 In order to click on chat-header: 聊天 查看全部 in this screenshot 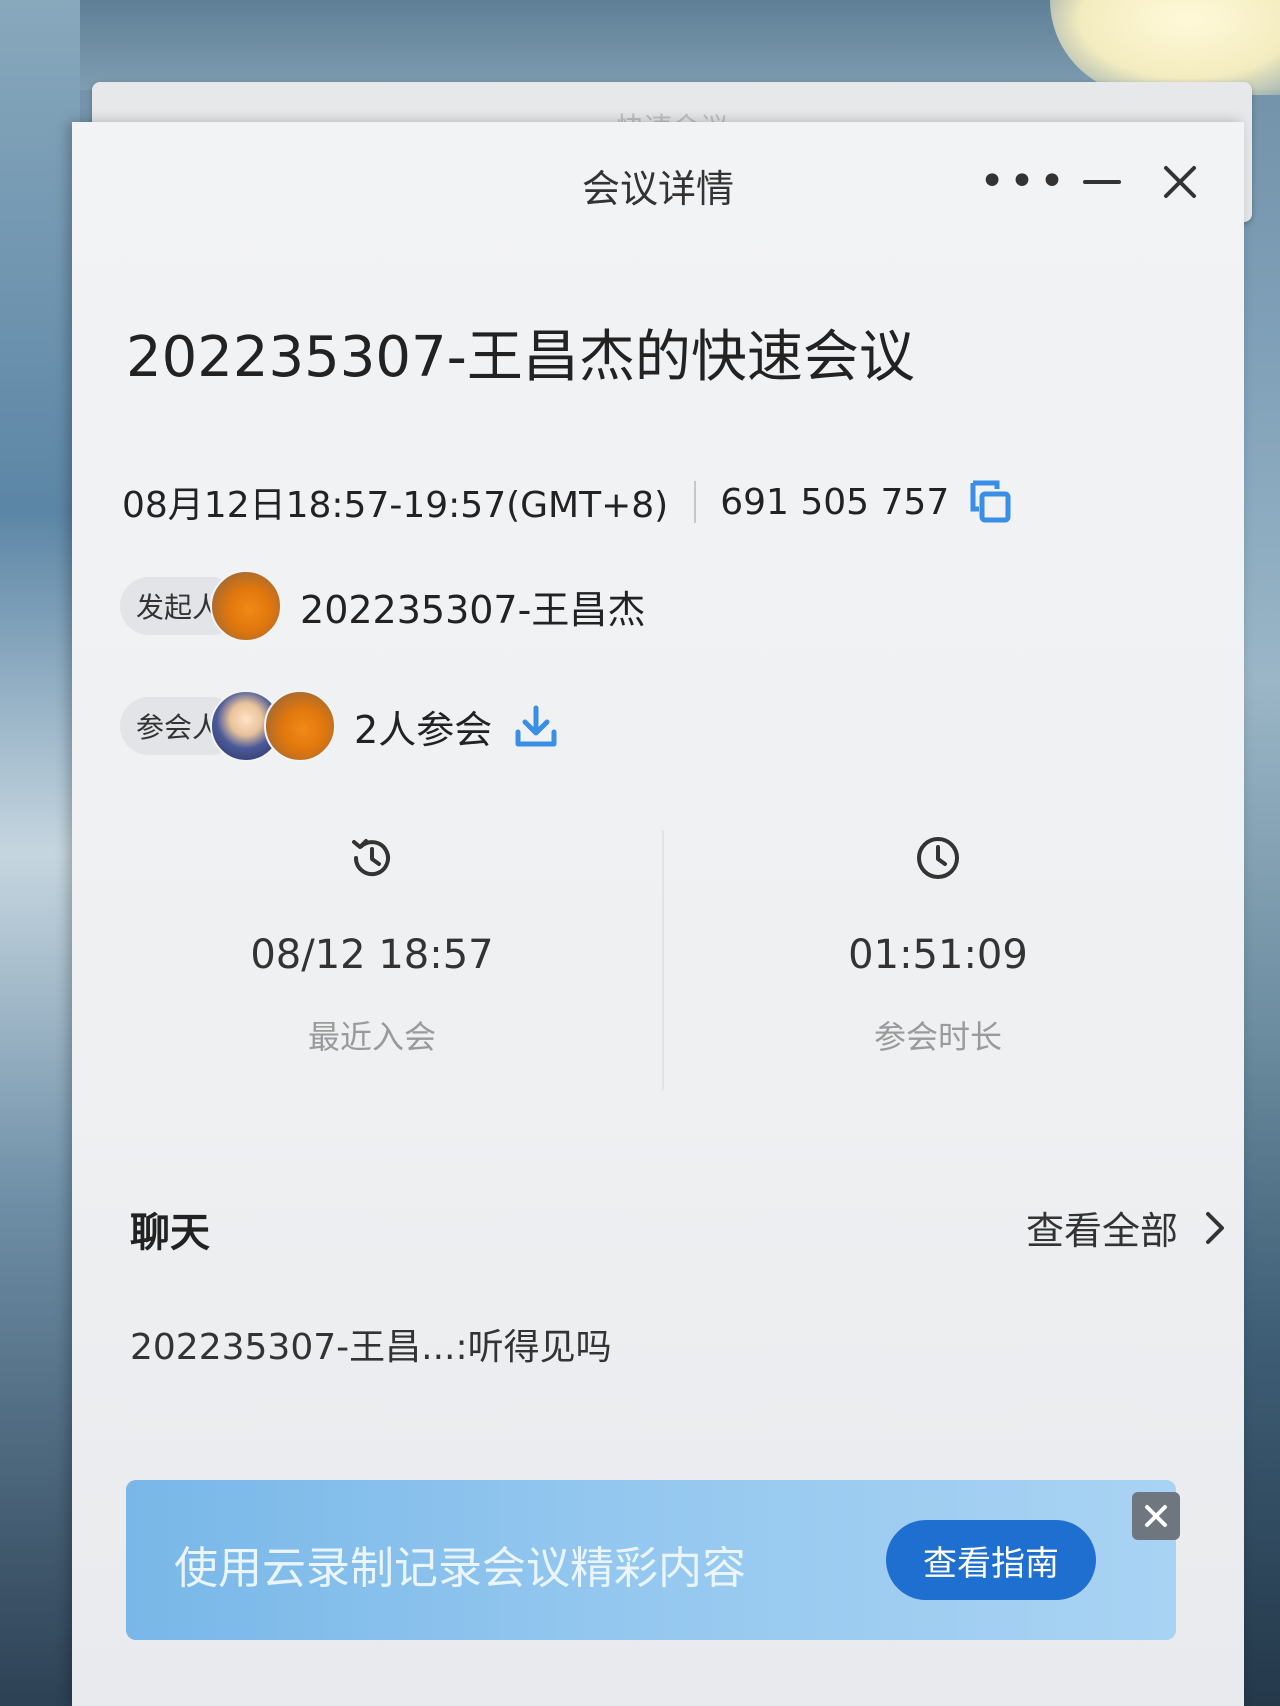, I will do `click(690, 1230)`.